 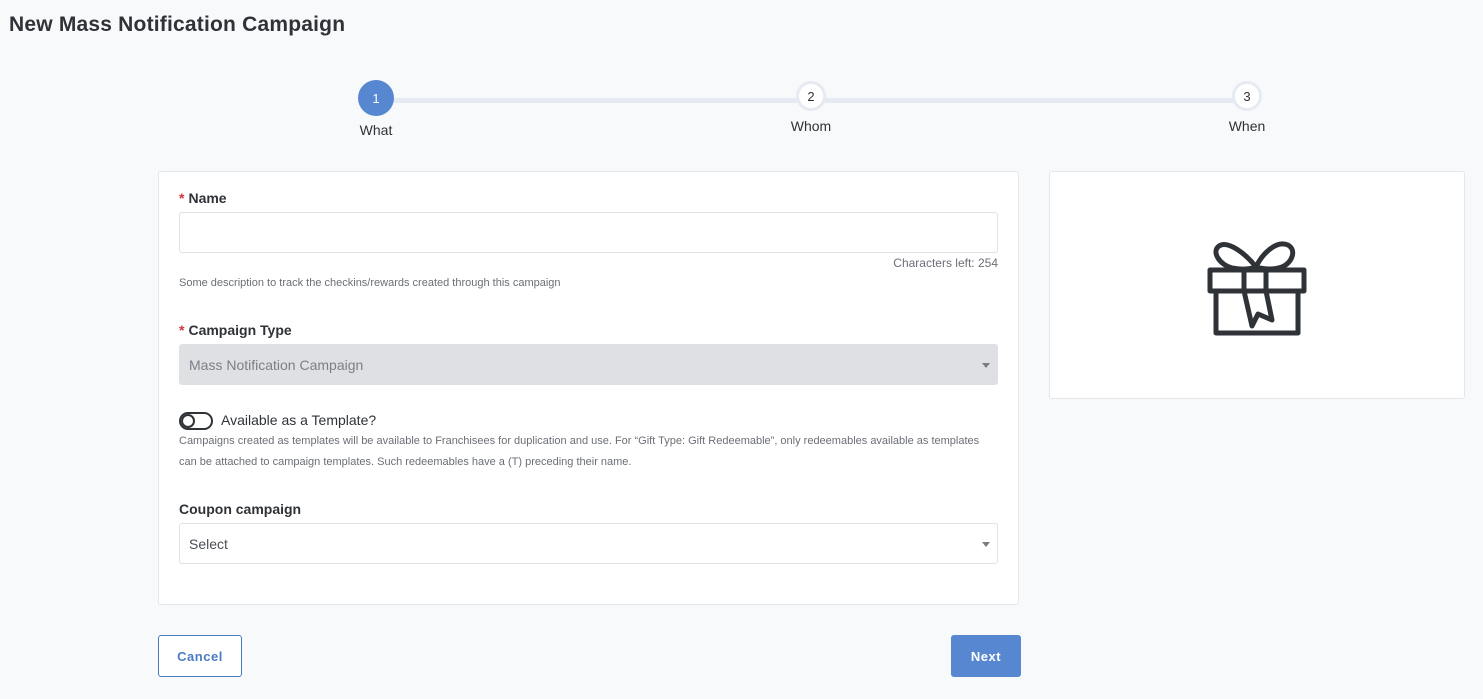 I want to click on step-label: When, so click(x=1247, y=126).